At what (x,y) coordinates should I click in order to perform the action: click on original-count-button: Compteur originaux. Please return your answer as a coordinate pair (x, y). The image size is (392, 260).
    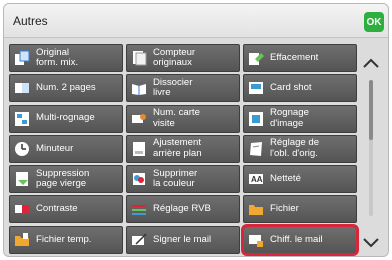
    Looking at the image, I should click on (183, 58).